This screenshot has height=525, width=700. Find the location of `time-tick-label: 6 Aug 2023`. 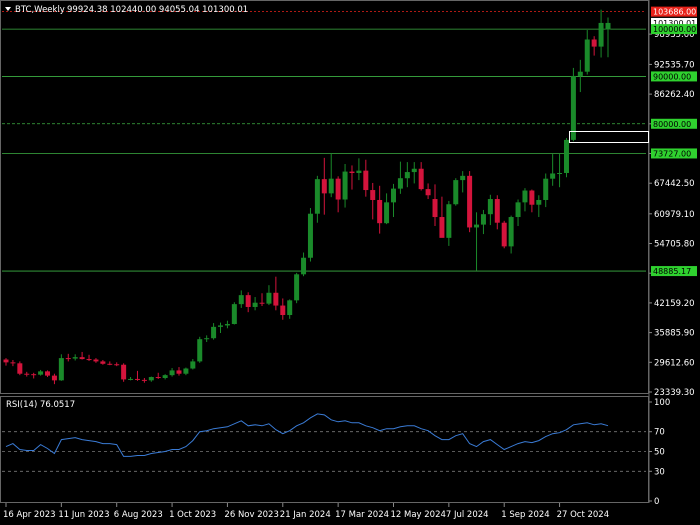

time-tick-label: 6 Aug 2023 is located at coordinates (138, 515).